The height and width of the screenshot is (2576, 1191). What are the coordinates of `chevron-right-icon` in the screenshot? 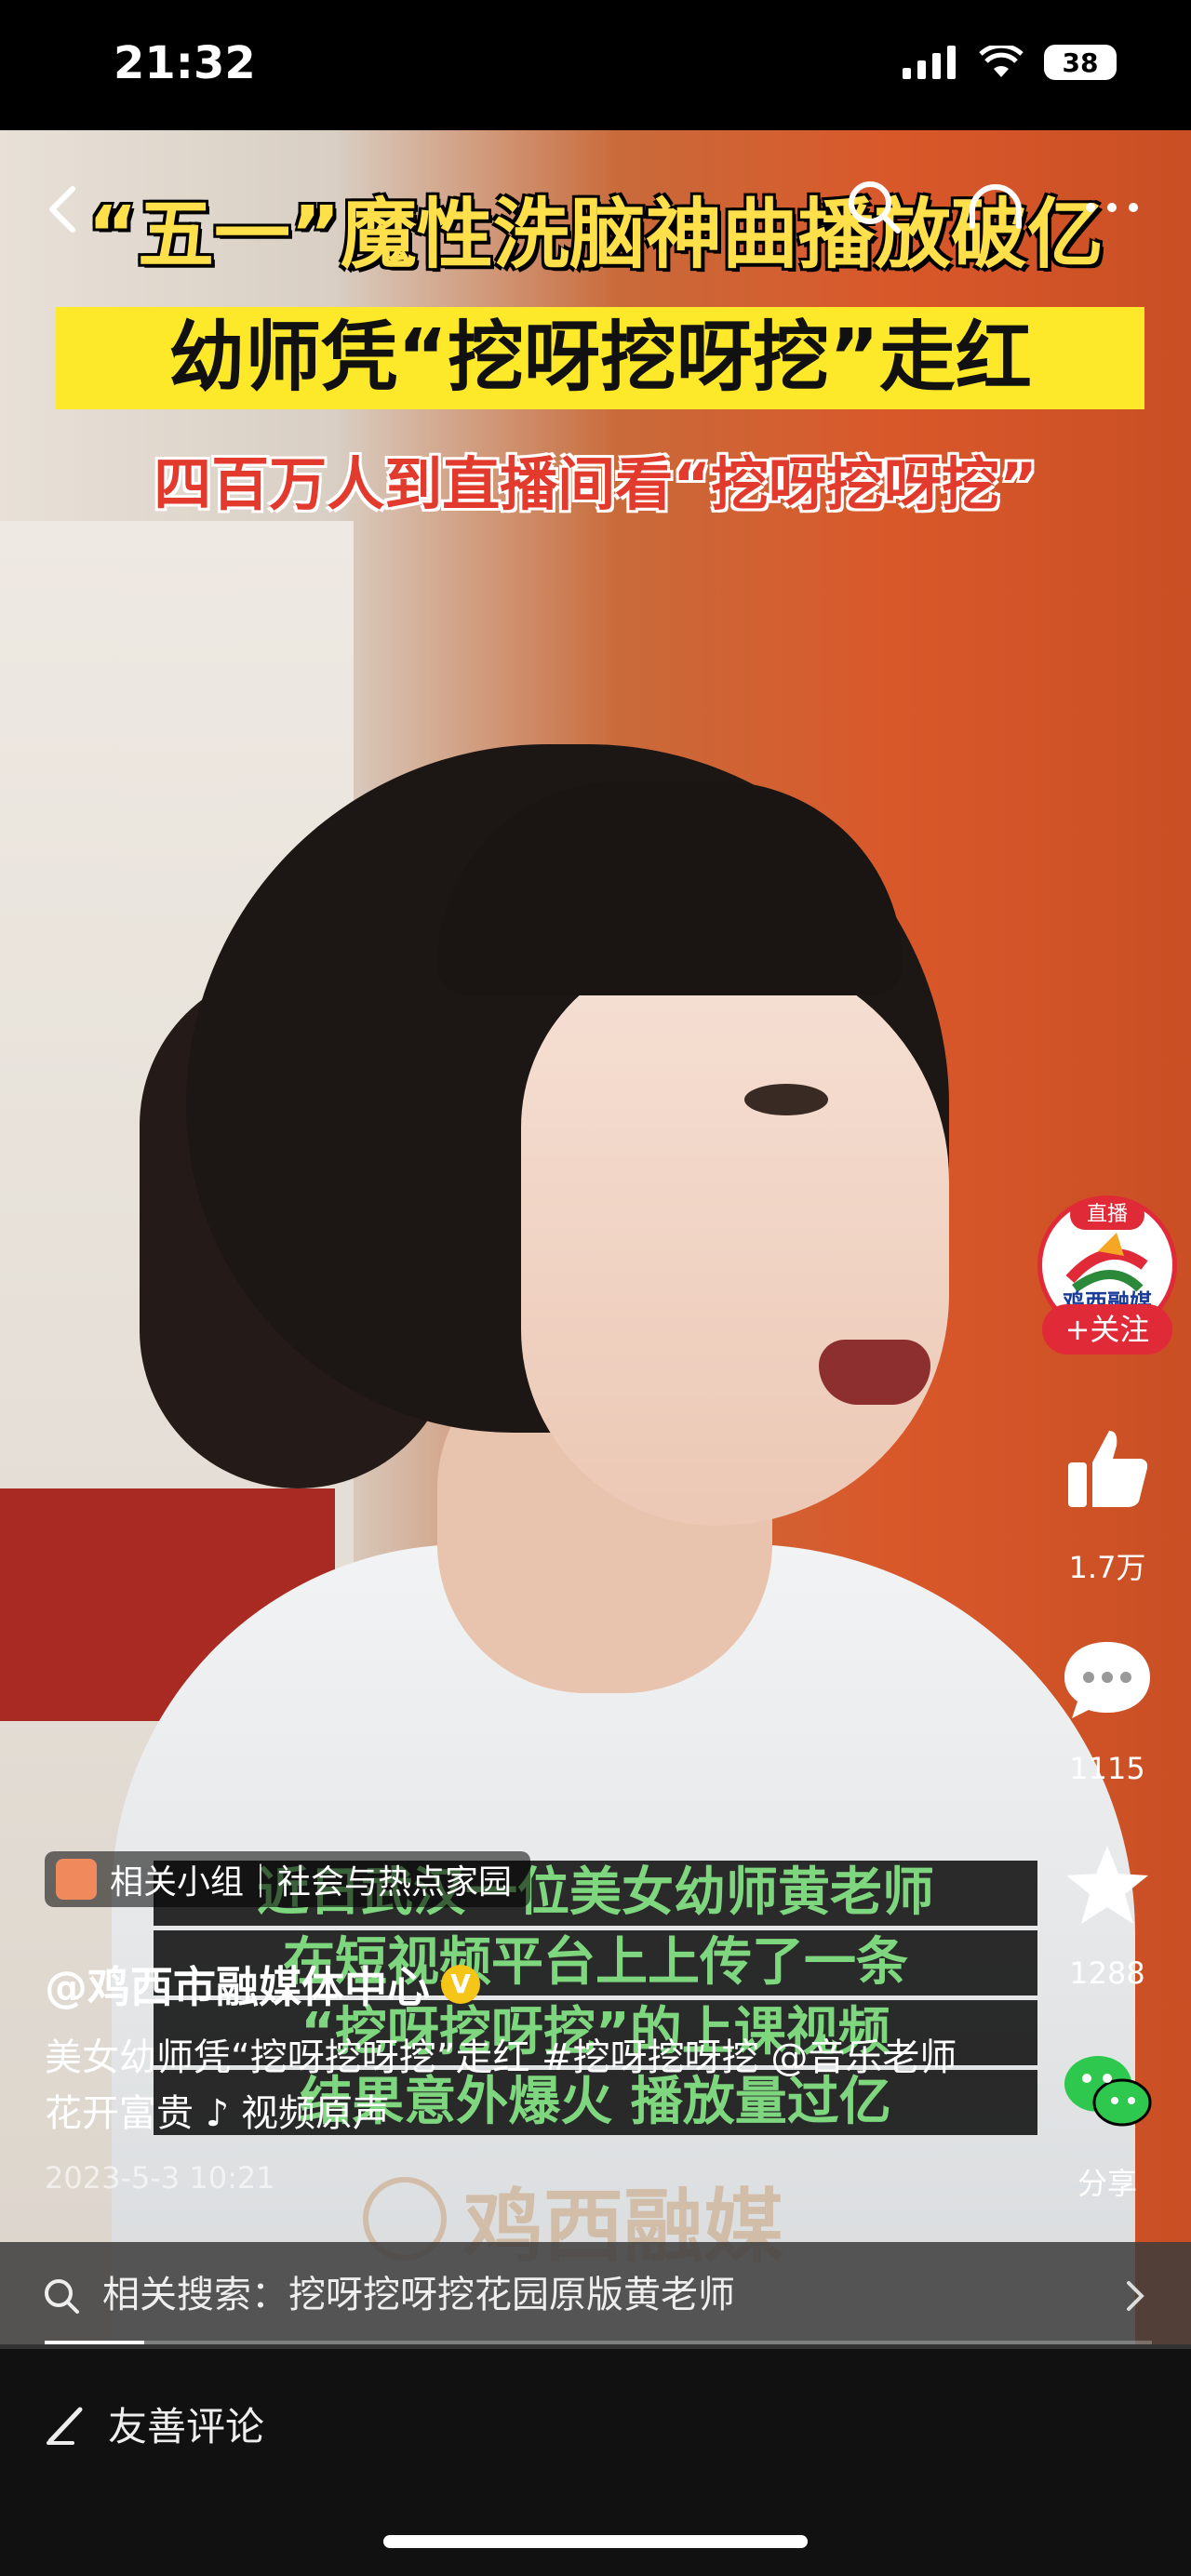 It's located at (1135, 2296).